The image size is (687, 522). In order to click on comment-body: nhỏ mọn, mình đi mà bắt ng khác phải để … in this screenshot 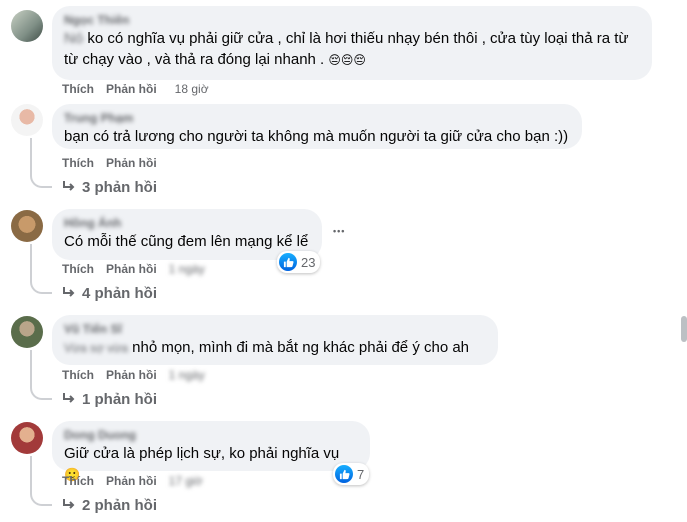, I will do `click(301, 347)`.